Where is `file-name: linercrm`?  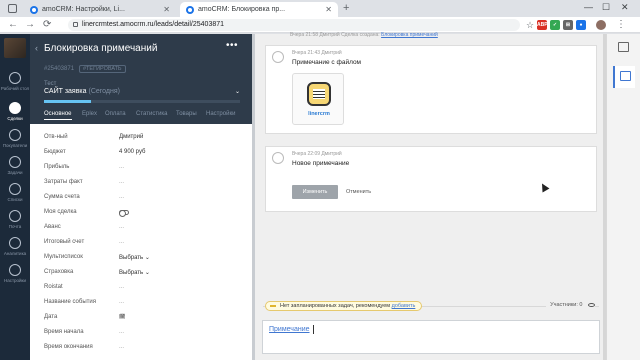 file-name: linercrm is located at coordinates (319, 114).